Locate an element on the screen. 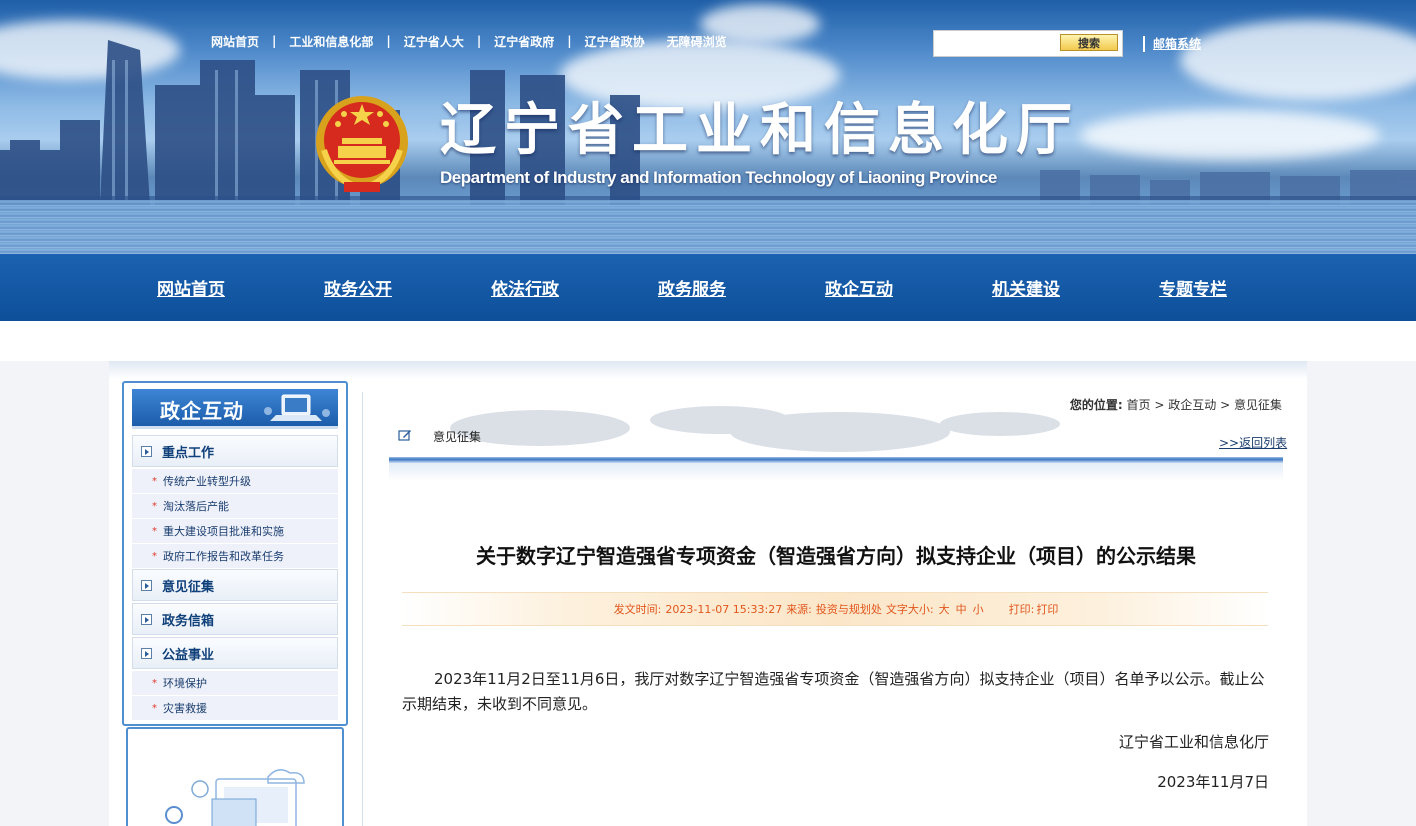 The height and width of the screenshot is (826, 1416). sidebar-subitem-disaster-relief: * 灾害救援 is located at coordinates (235, 708).